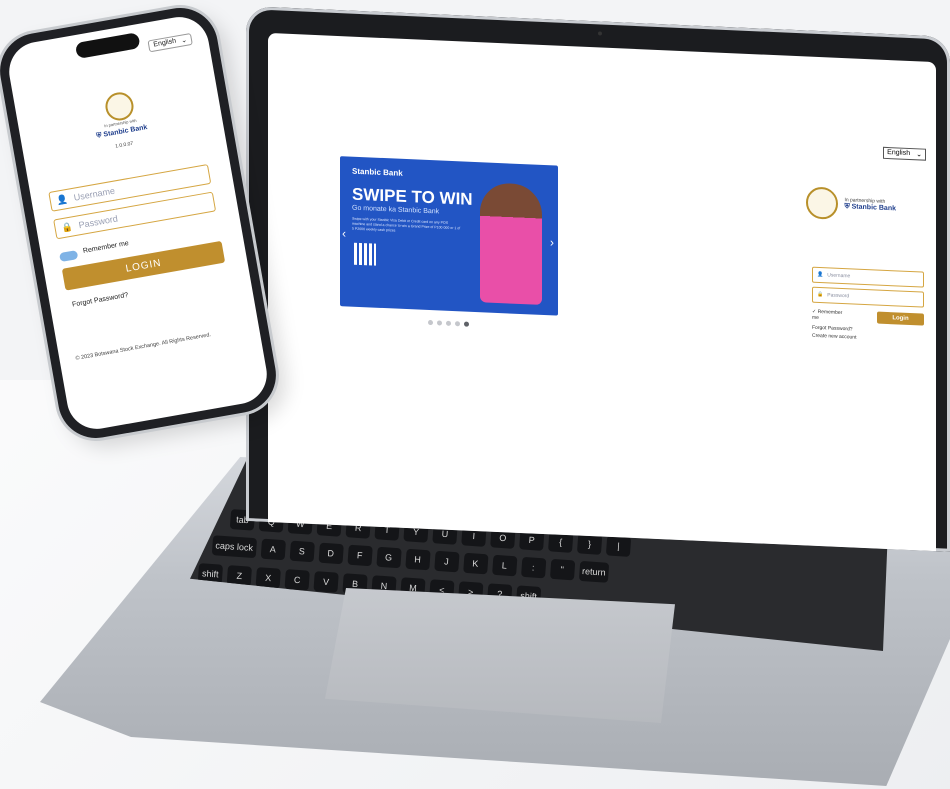  Describe the element at coordinates (268, 578) in the screenshot. I see `keyboard-key: X` at that location.